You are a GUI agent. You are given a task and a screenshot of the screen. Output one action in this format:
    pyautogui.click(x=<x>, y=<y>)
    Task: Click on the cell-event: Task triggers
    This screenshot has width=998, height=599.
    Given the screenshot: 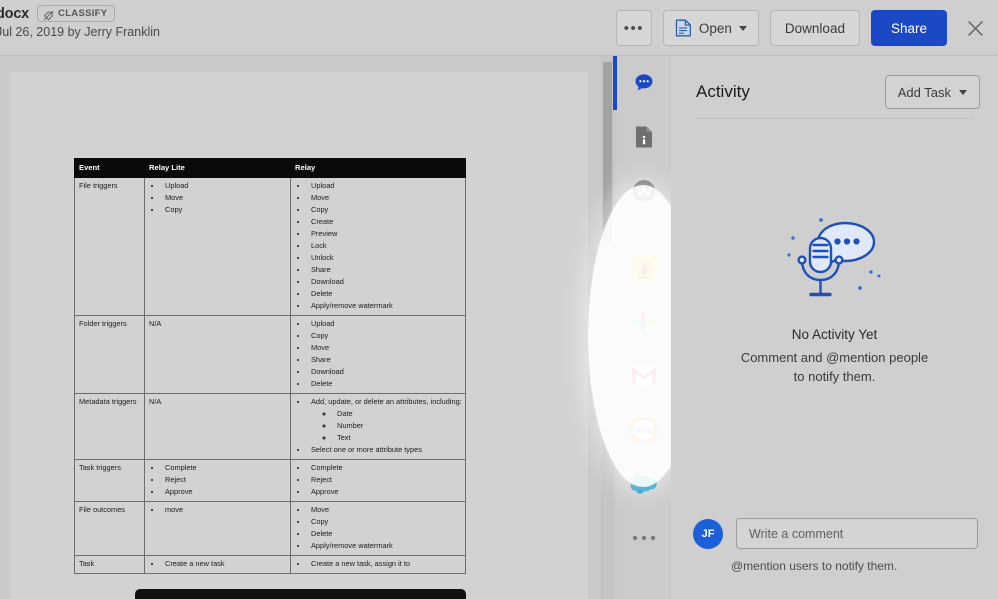 What is the action you would take?
    pyautogui.click(x=109, y=480)
    